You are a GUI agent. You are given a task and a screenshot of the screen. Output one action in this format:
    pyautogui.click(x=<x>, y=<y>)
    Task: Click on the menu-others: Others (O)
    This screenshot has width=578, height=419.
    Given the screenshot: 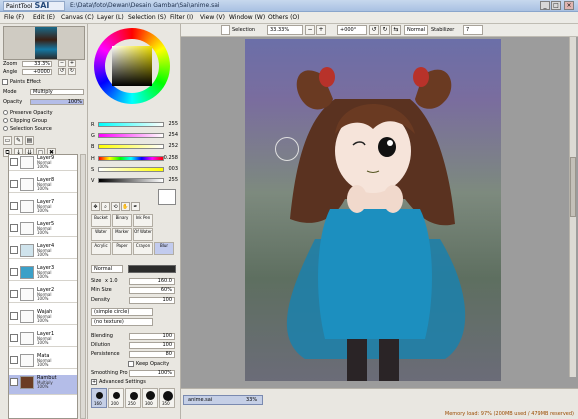 What is the action you would take?
    pyautogui.click(x=283, y=17)
    